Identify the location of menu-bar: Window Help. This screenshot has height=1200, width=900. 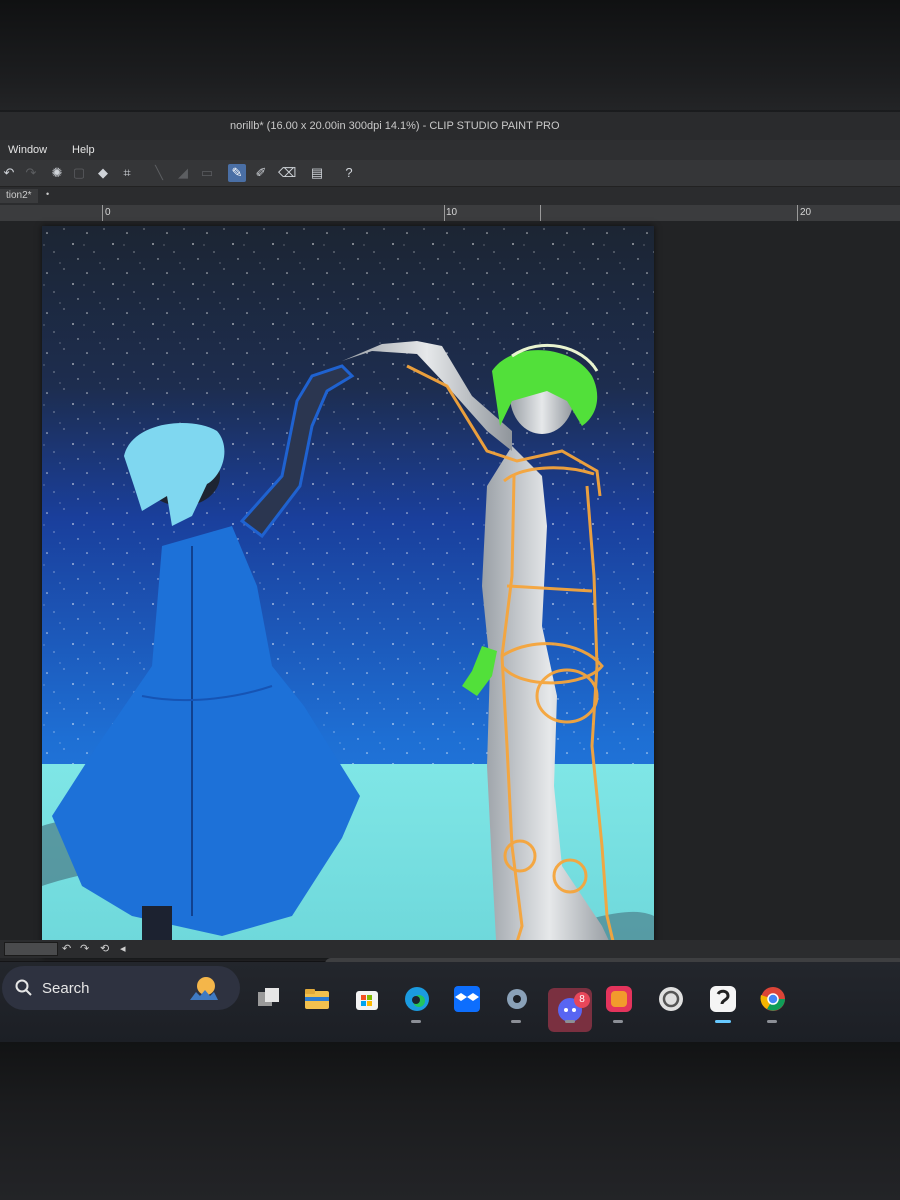
(450, 150).